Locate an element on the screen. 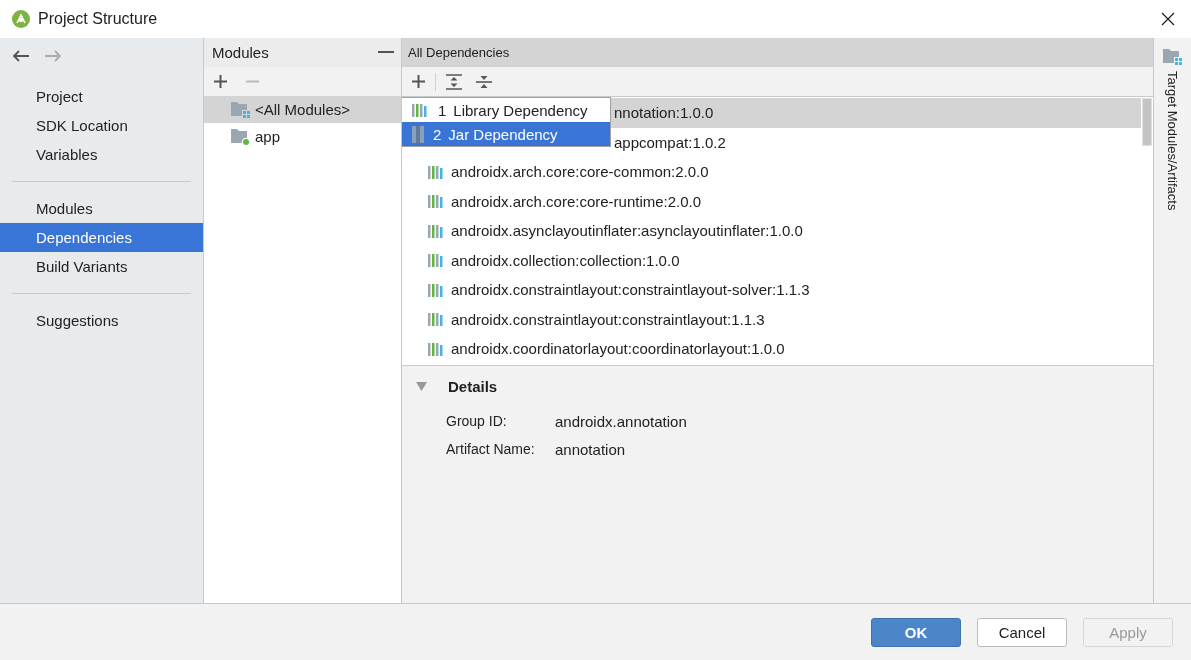  dependency-row: androidx.constraintlayout:constraintlayout:1.1.3 is located at coordinates (771, 319).